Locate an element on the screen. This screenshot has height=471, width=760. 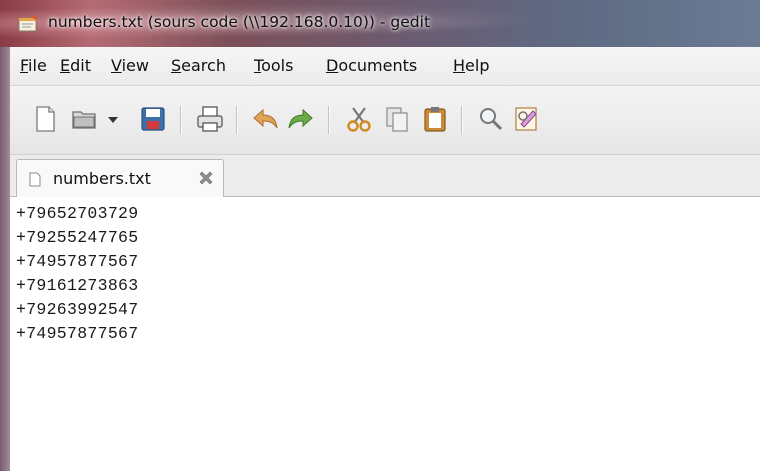
dropdown-arrow-icon is located at coordinates (113, 119).